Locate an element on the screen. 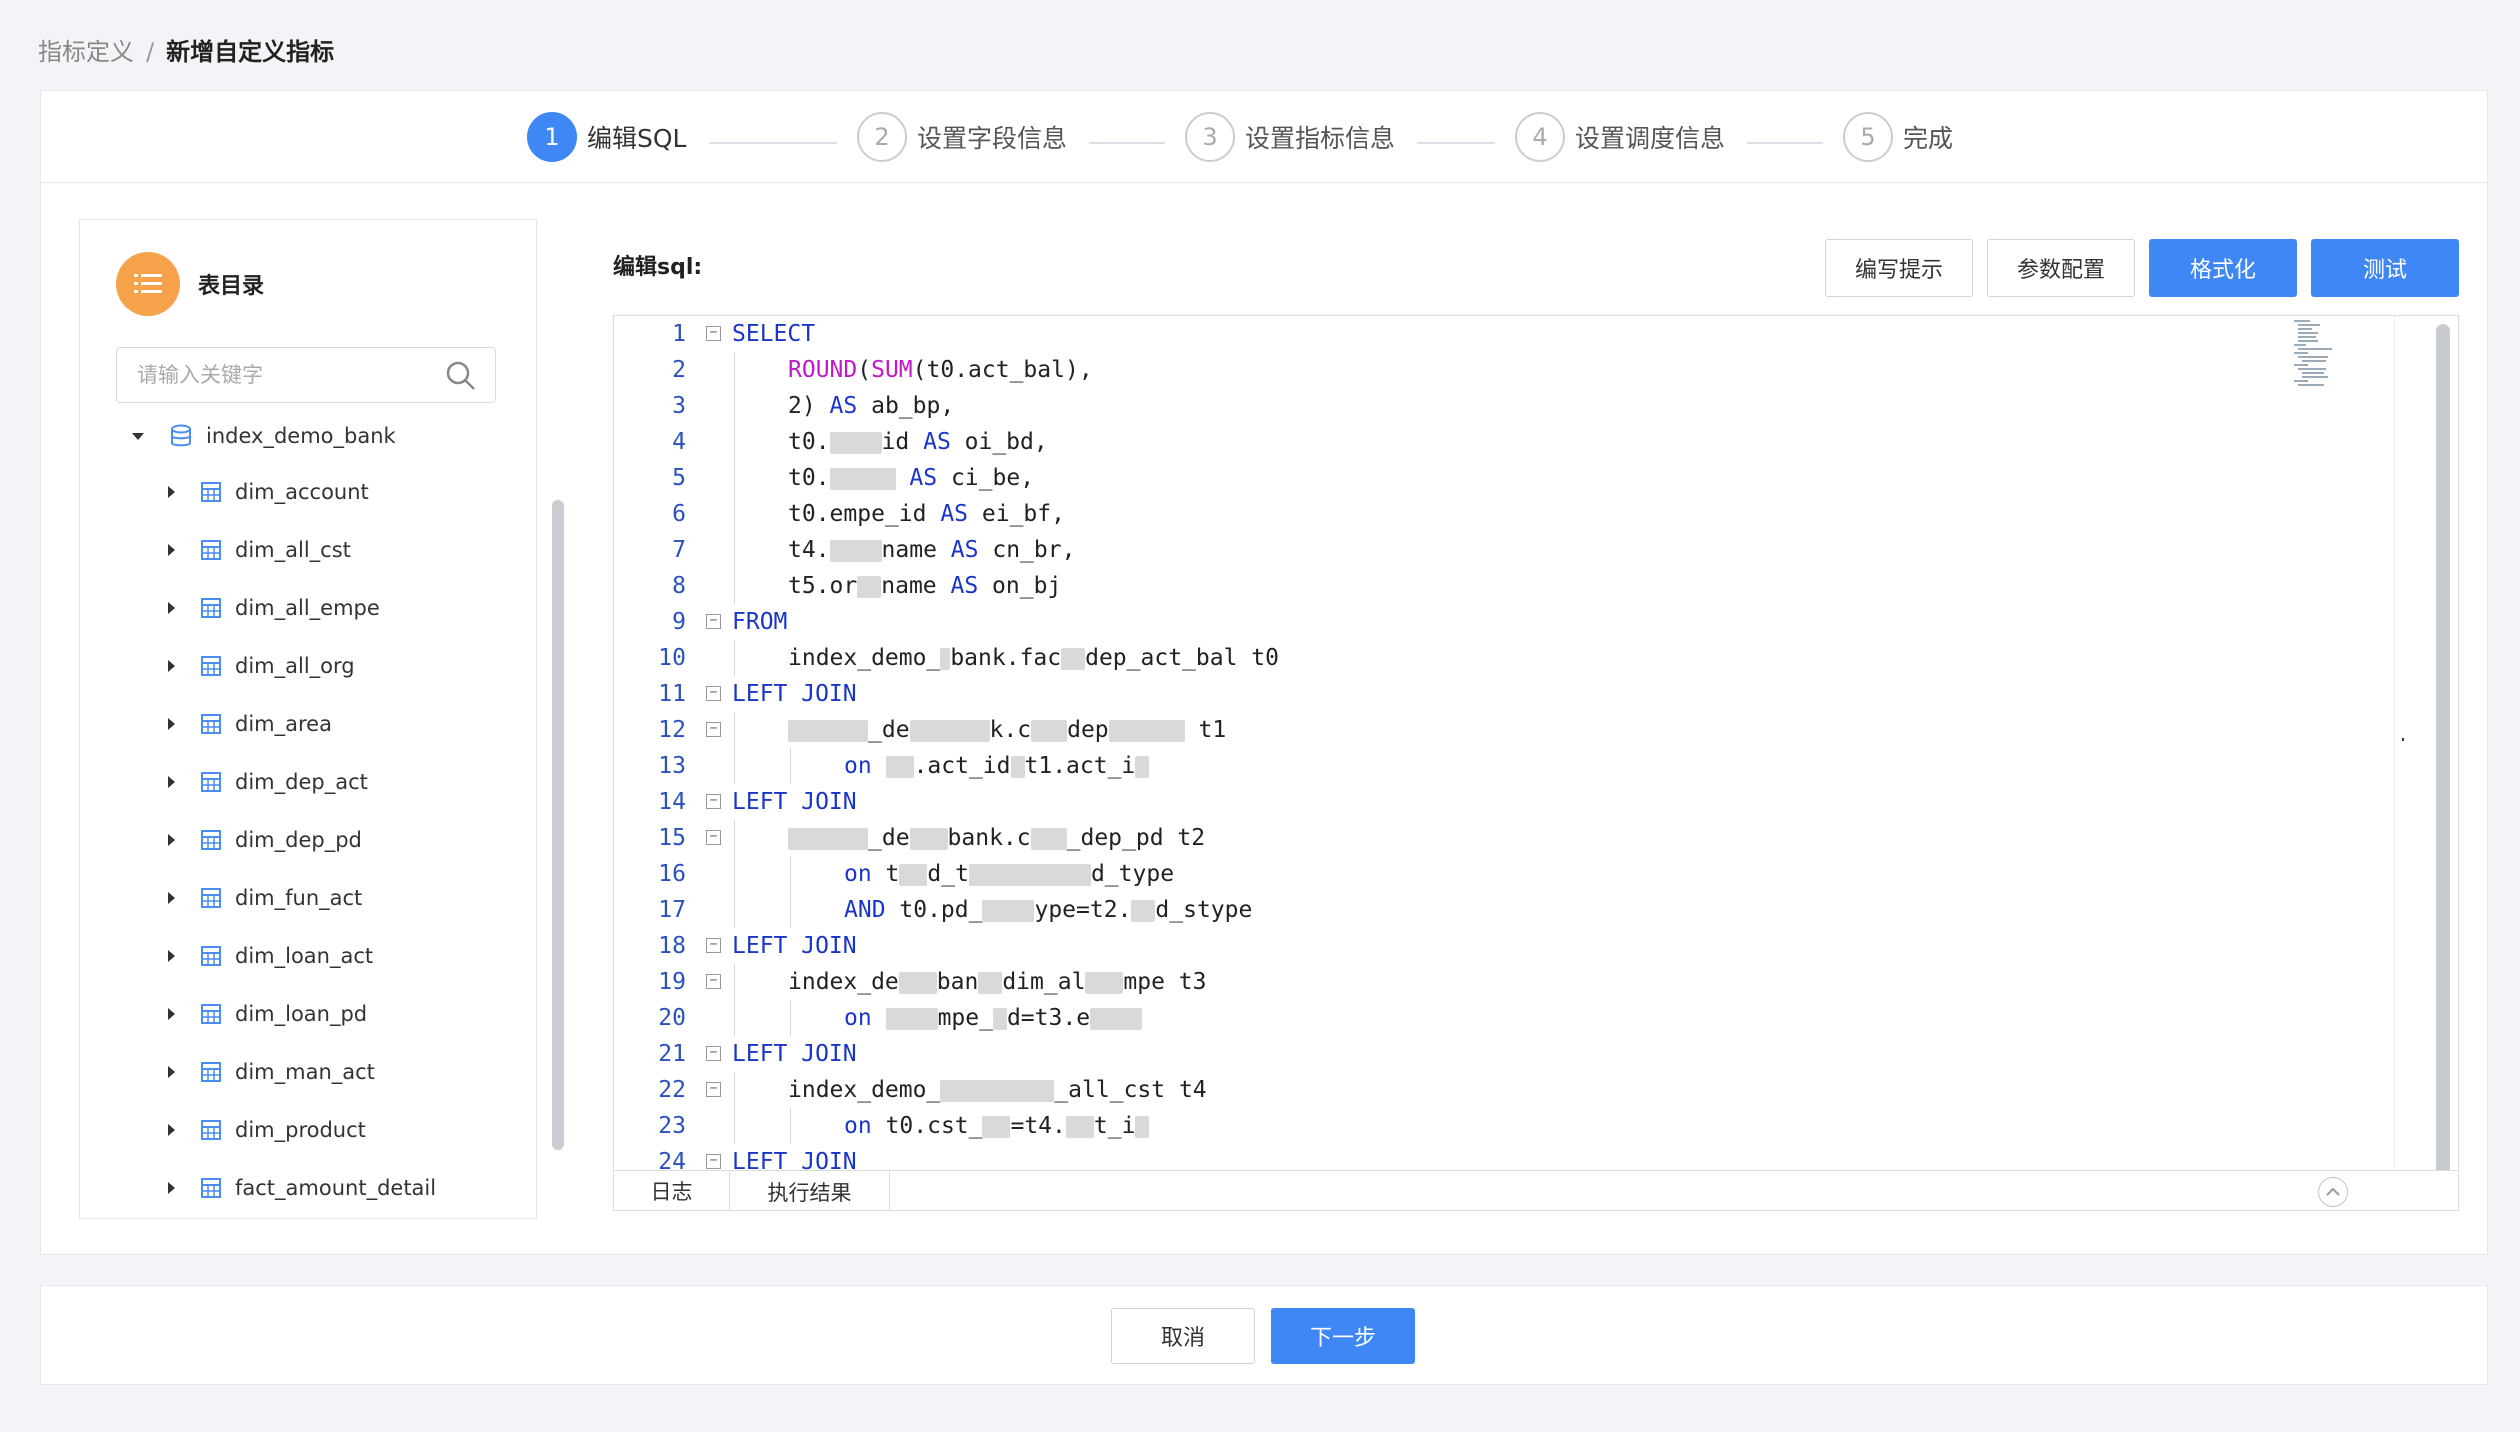  tree-node-table: dim_area is located at coordinates (250, 724).